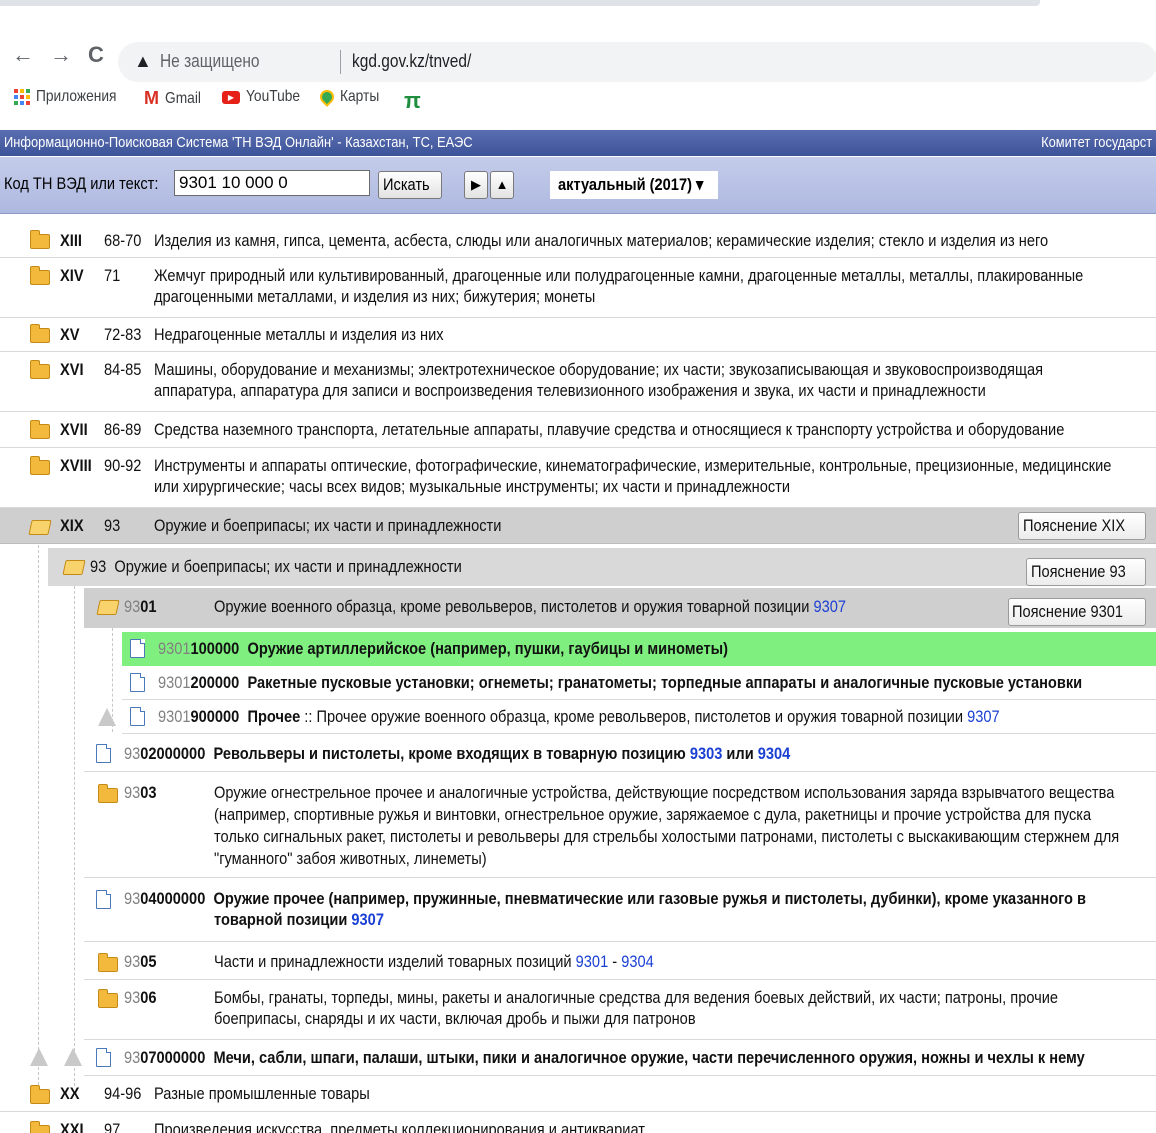 The image size is (1156, 1133). What do you see at coordinates (96, 55) in the screenshot?
I see `reload-icon: C` at bounding box center [96, 55].